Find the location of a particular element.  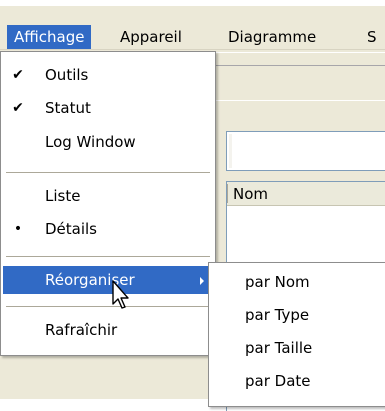

menubar-top-strip is located at coordinates (192, 3).